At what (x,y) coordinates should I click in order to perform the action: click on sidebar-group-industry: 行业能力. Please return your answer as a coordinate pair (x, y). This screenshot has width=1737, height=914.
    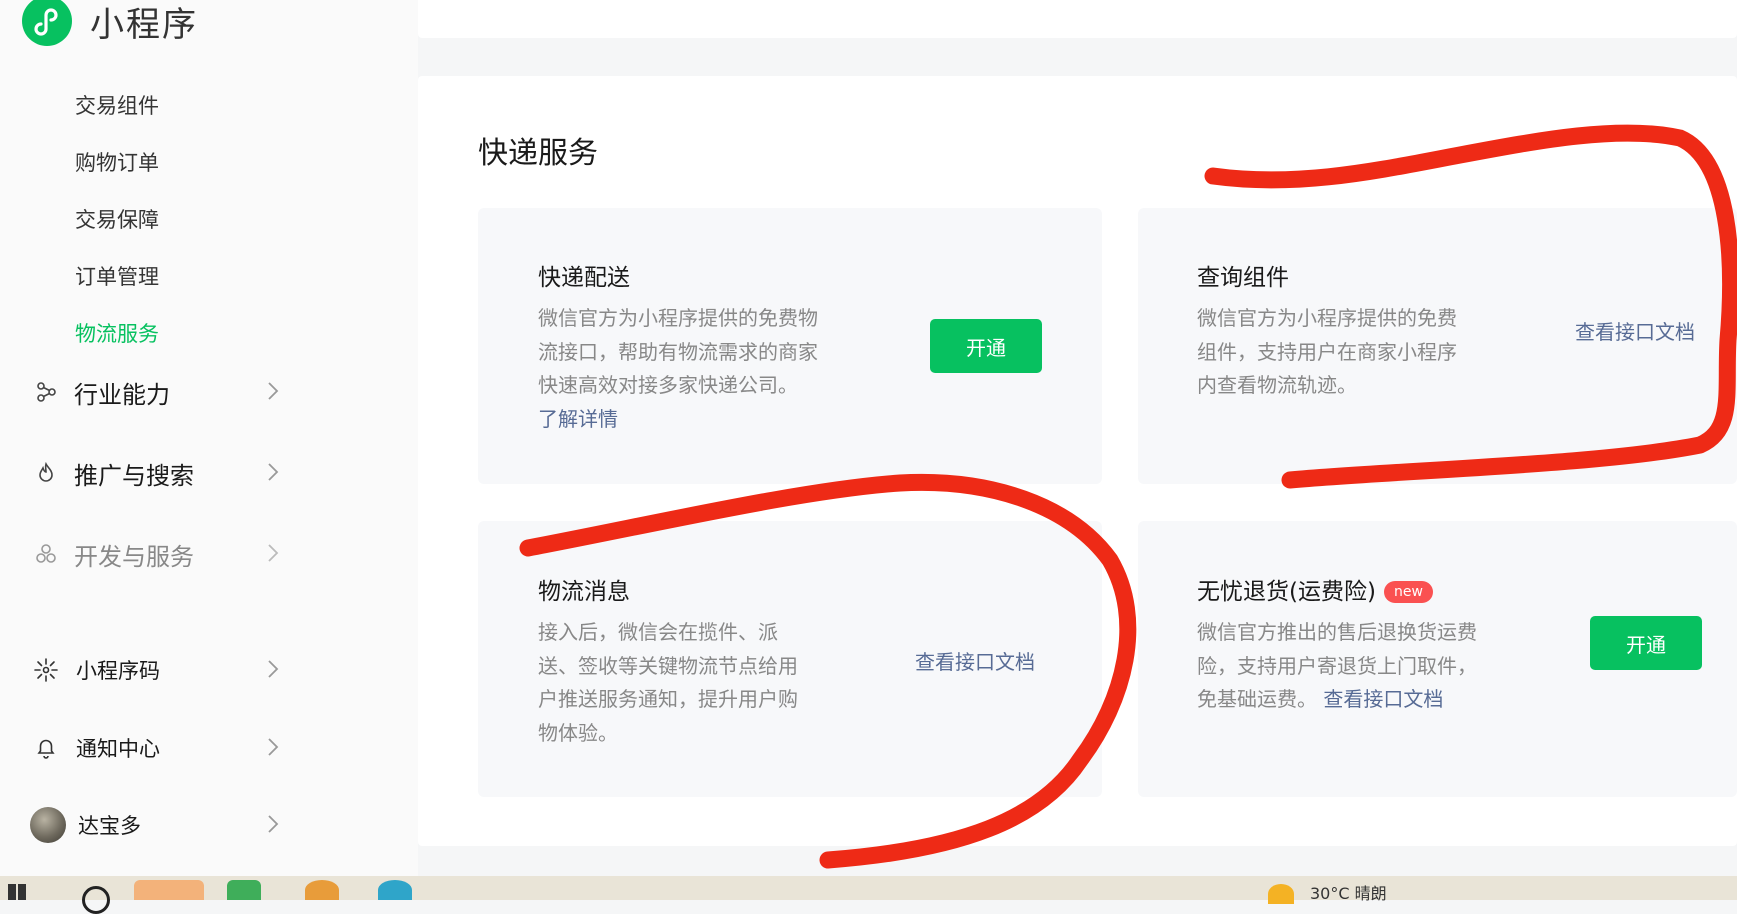
    Looking at the image, I should click on (160, 392).